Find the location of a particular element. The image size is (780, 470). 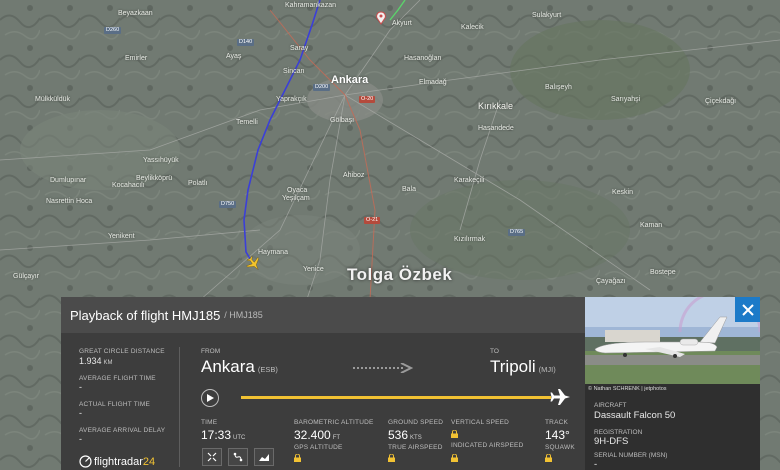

map-label: Sincan is located at coordinates (294, 71).